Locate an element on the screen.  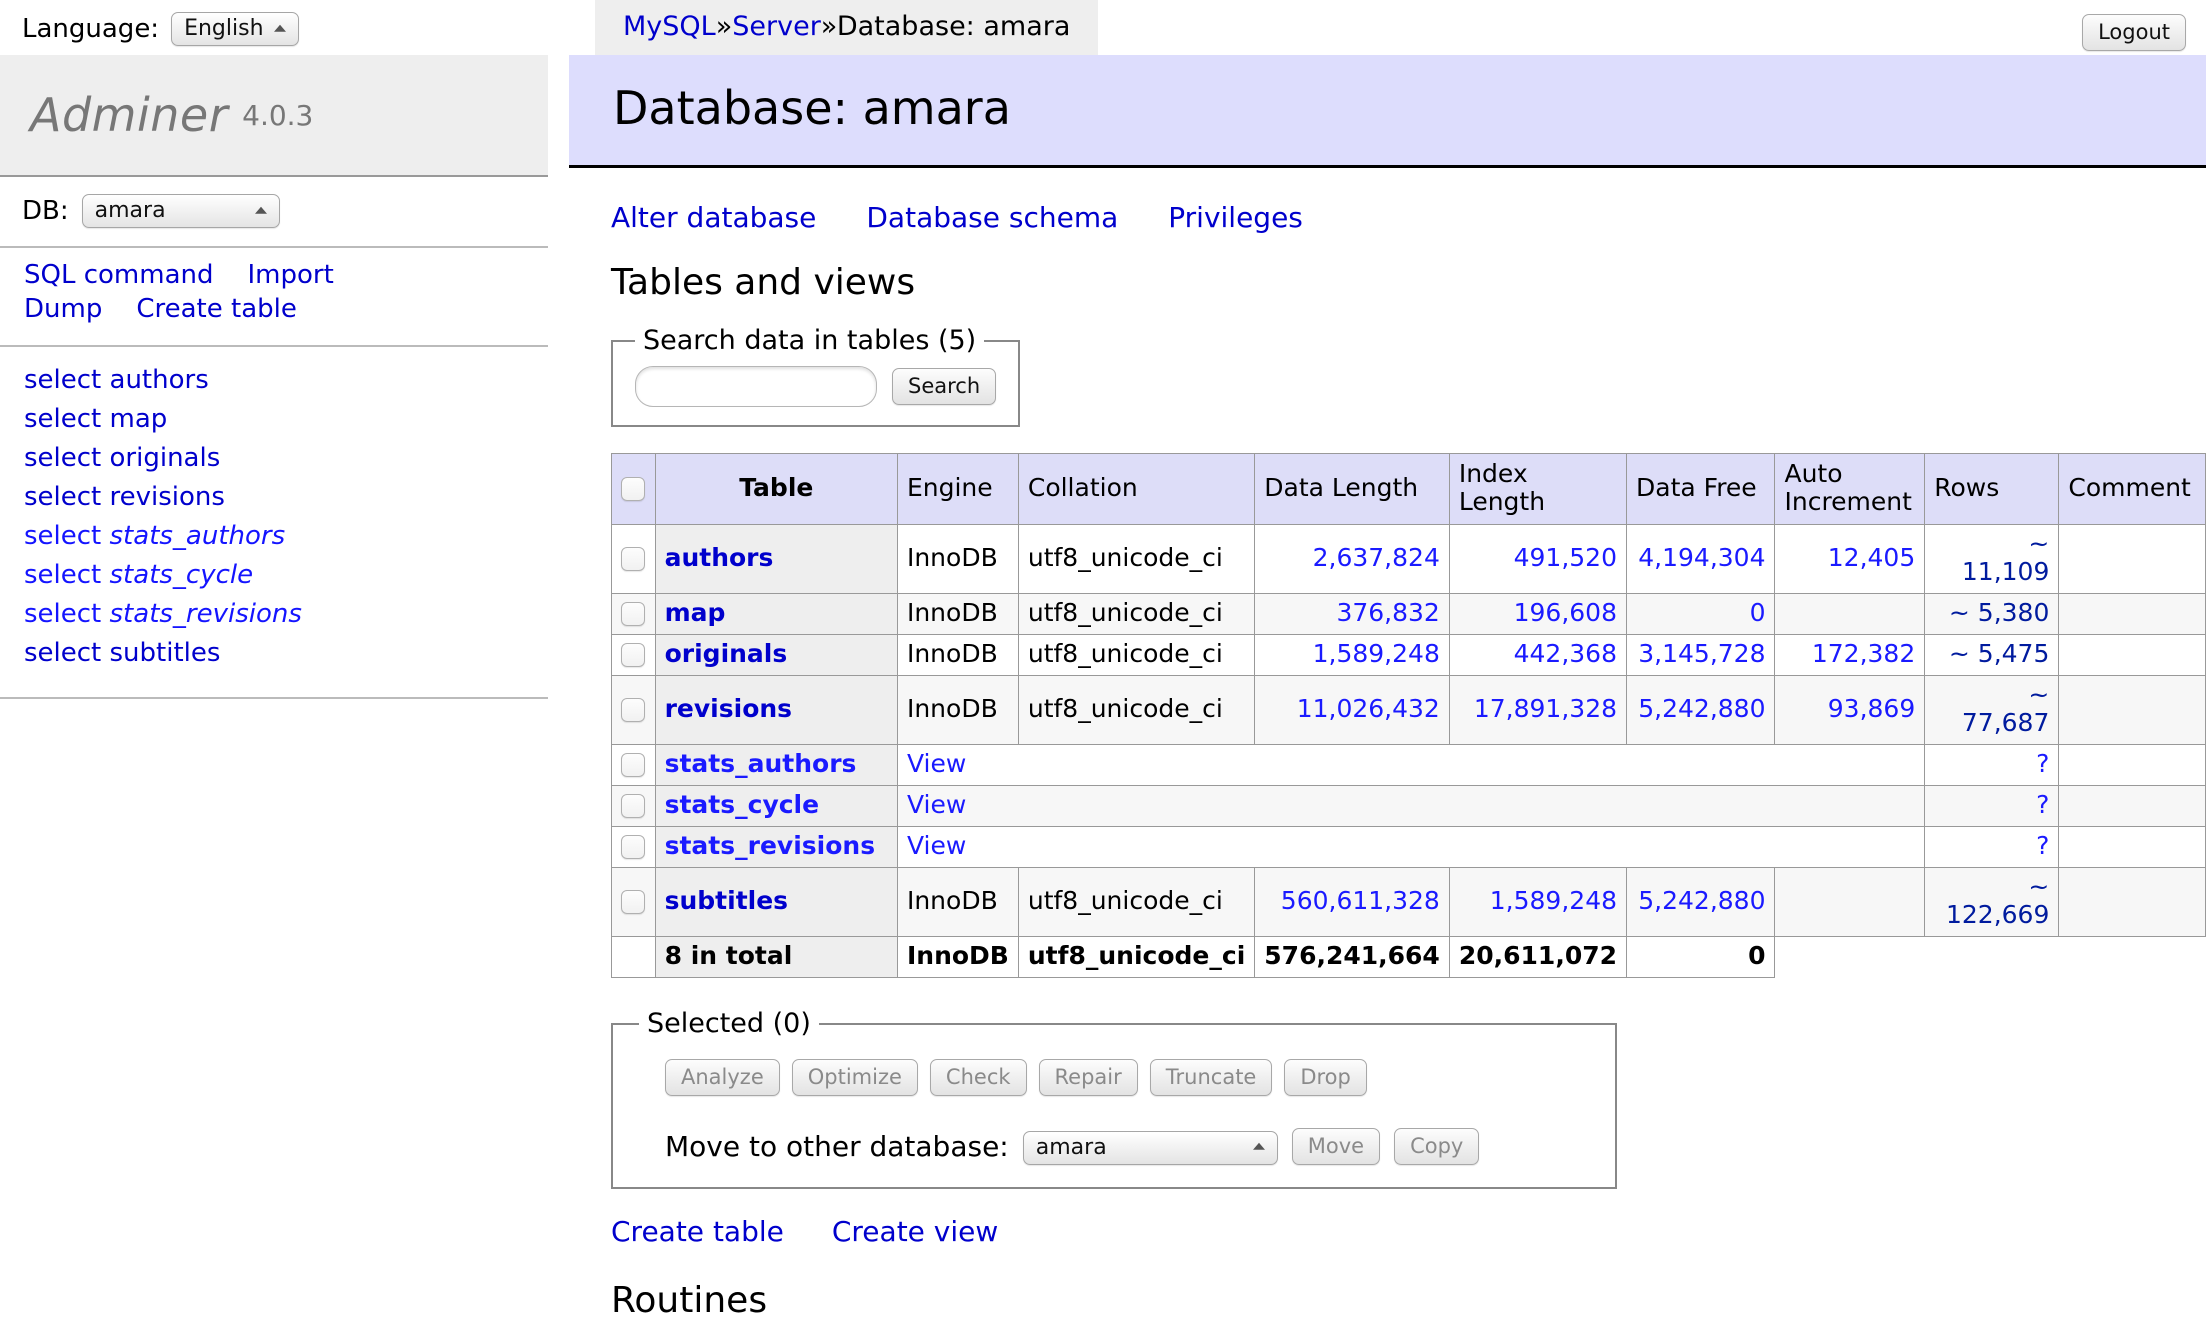
view-link-stats_authors: View is located at coordinates (936, 763).